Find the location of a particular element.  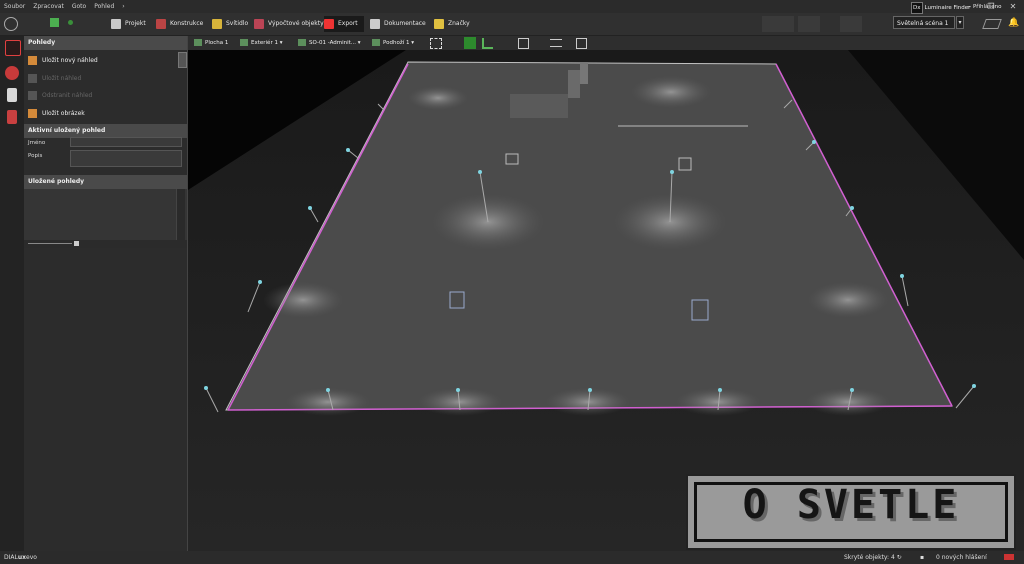

save-image-button: Uložit obrázek is located at coordinates (56, 113).